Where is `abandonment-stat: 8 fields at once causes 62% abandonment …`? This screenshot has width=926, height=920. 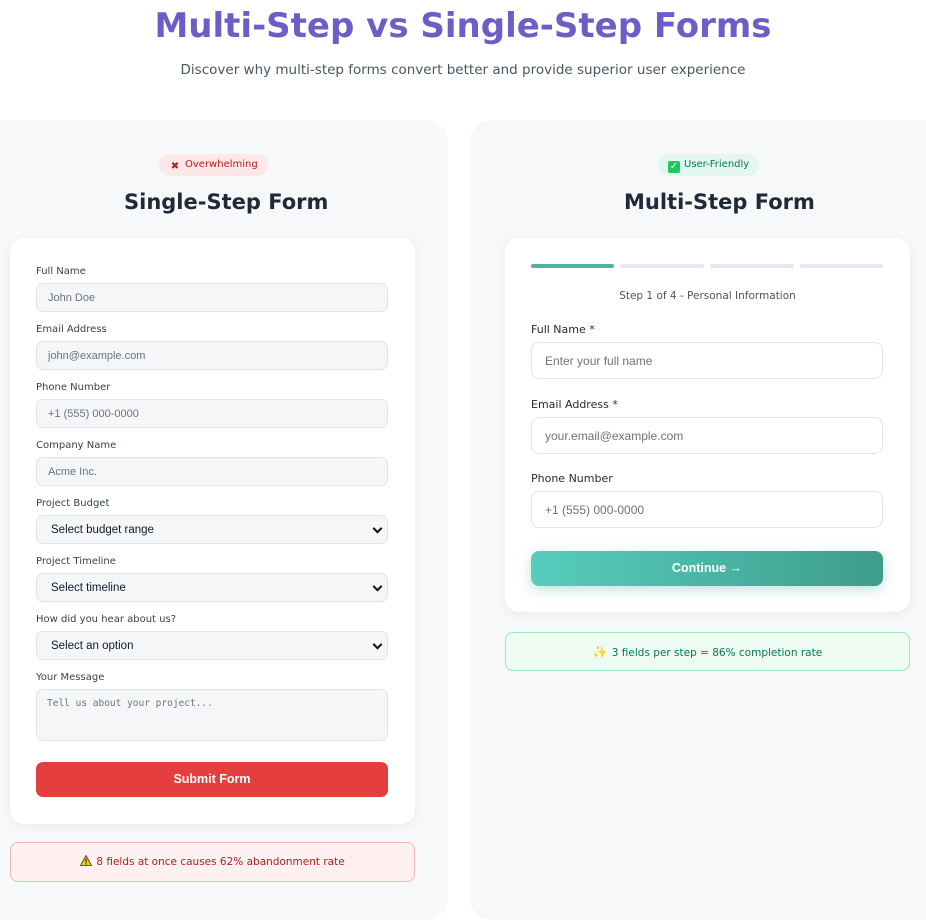
abandonment-stat: 8 fields at once causes 62% abandonment … is located at coordinates (212, 862).